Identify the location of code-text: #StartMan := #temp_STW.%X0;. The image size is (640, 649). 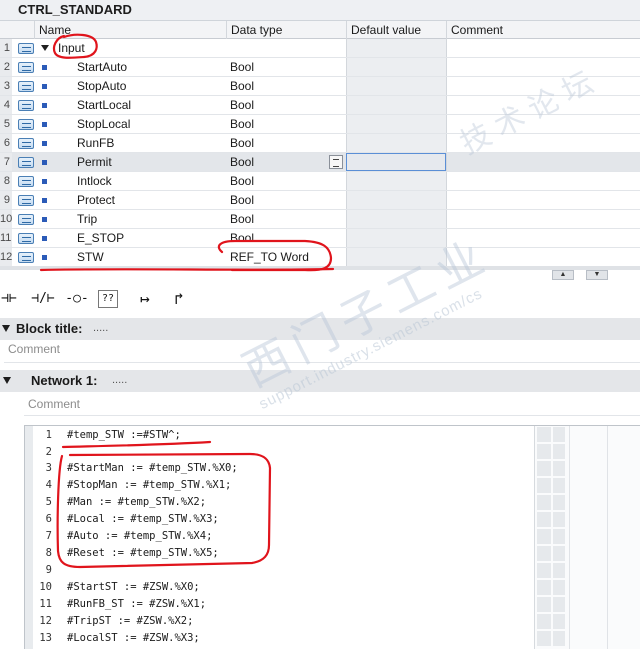
(152, 468).